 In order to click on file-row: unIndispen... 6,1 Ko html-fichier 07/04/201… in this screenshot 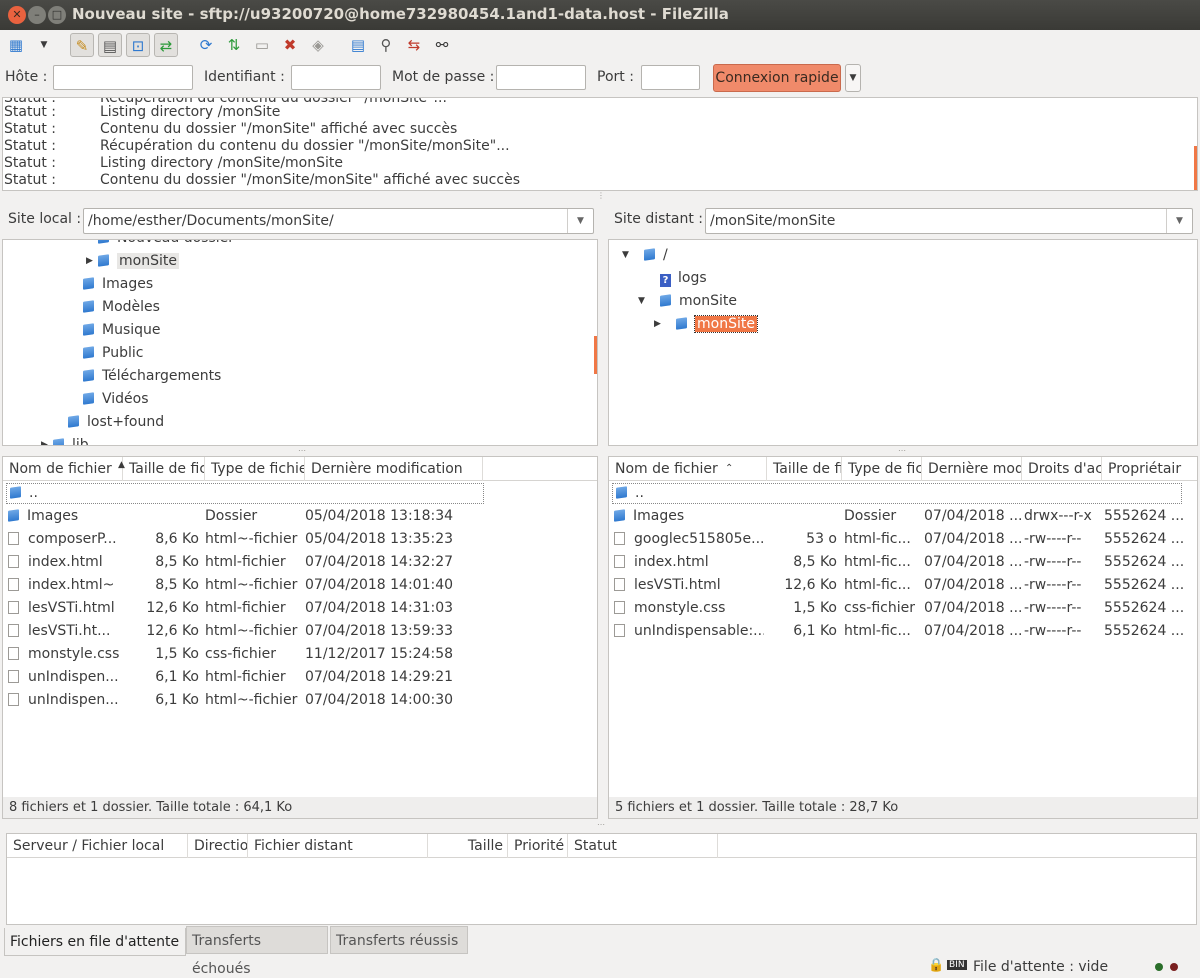, I will do `click(300, 677)`.